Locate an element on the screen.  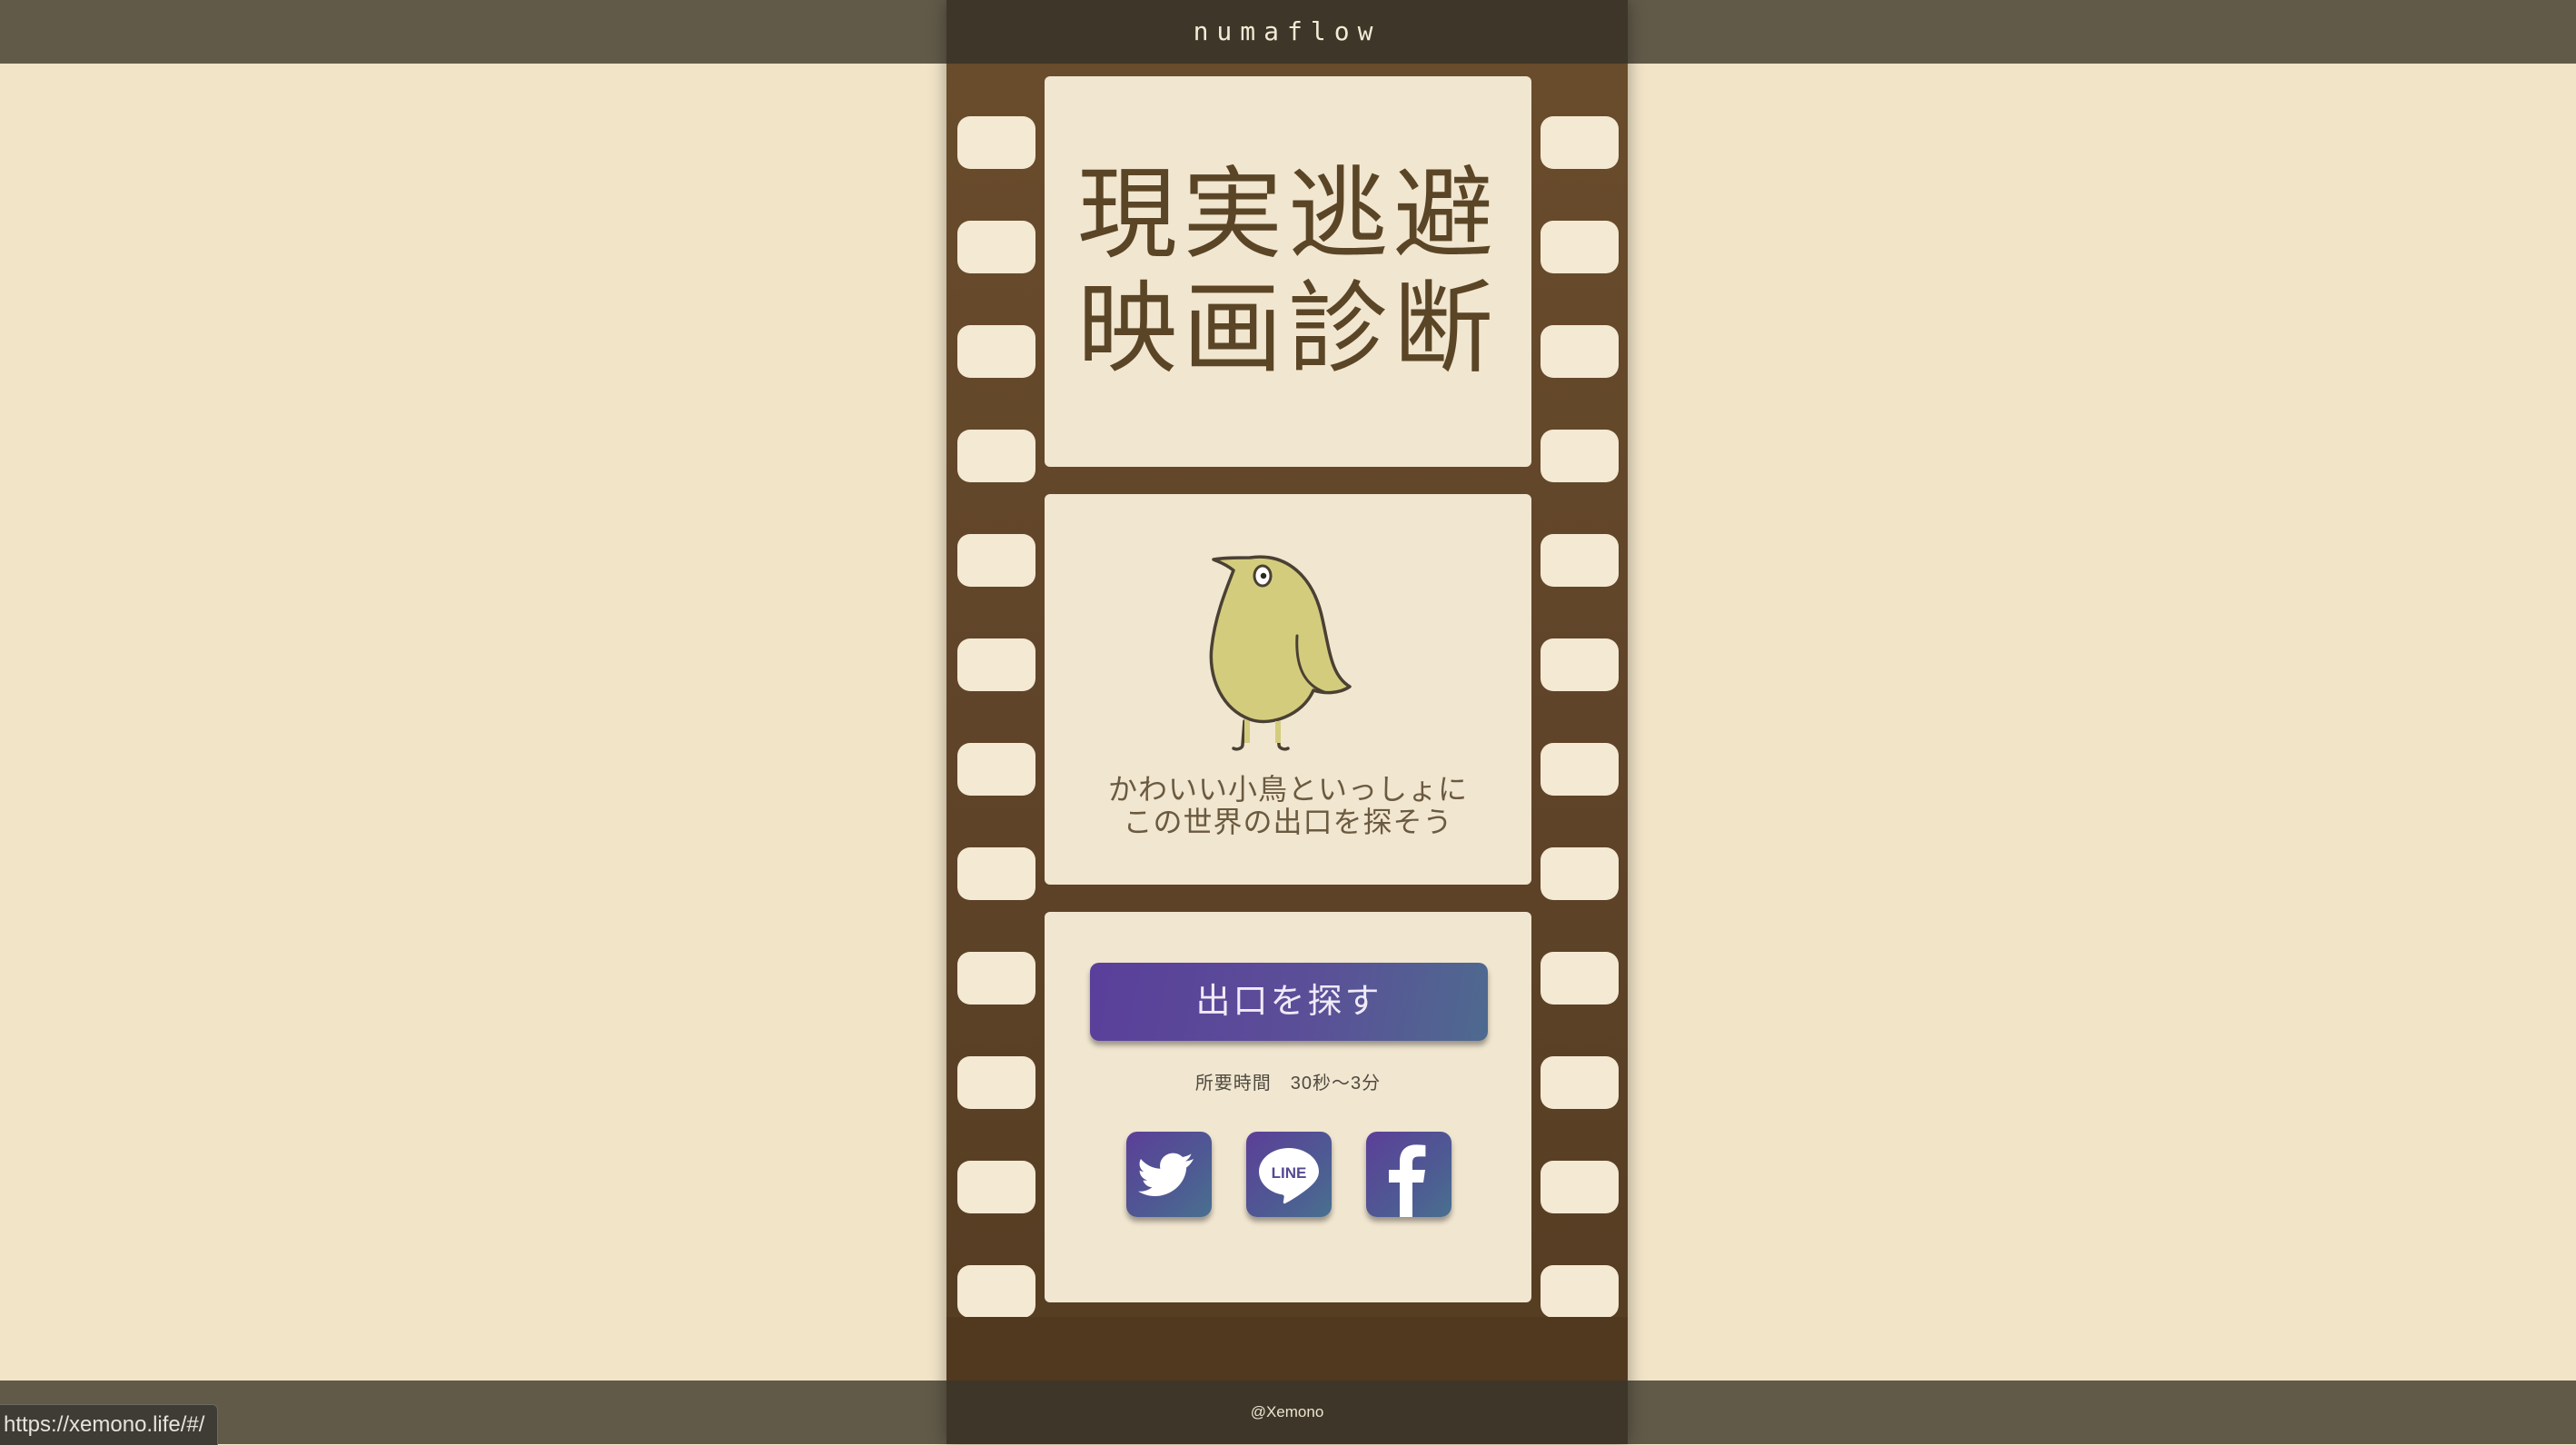
page-title-line-2: 映画診断 is located at coordinates (1288, 329).